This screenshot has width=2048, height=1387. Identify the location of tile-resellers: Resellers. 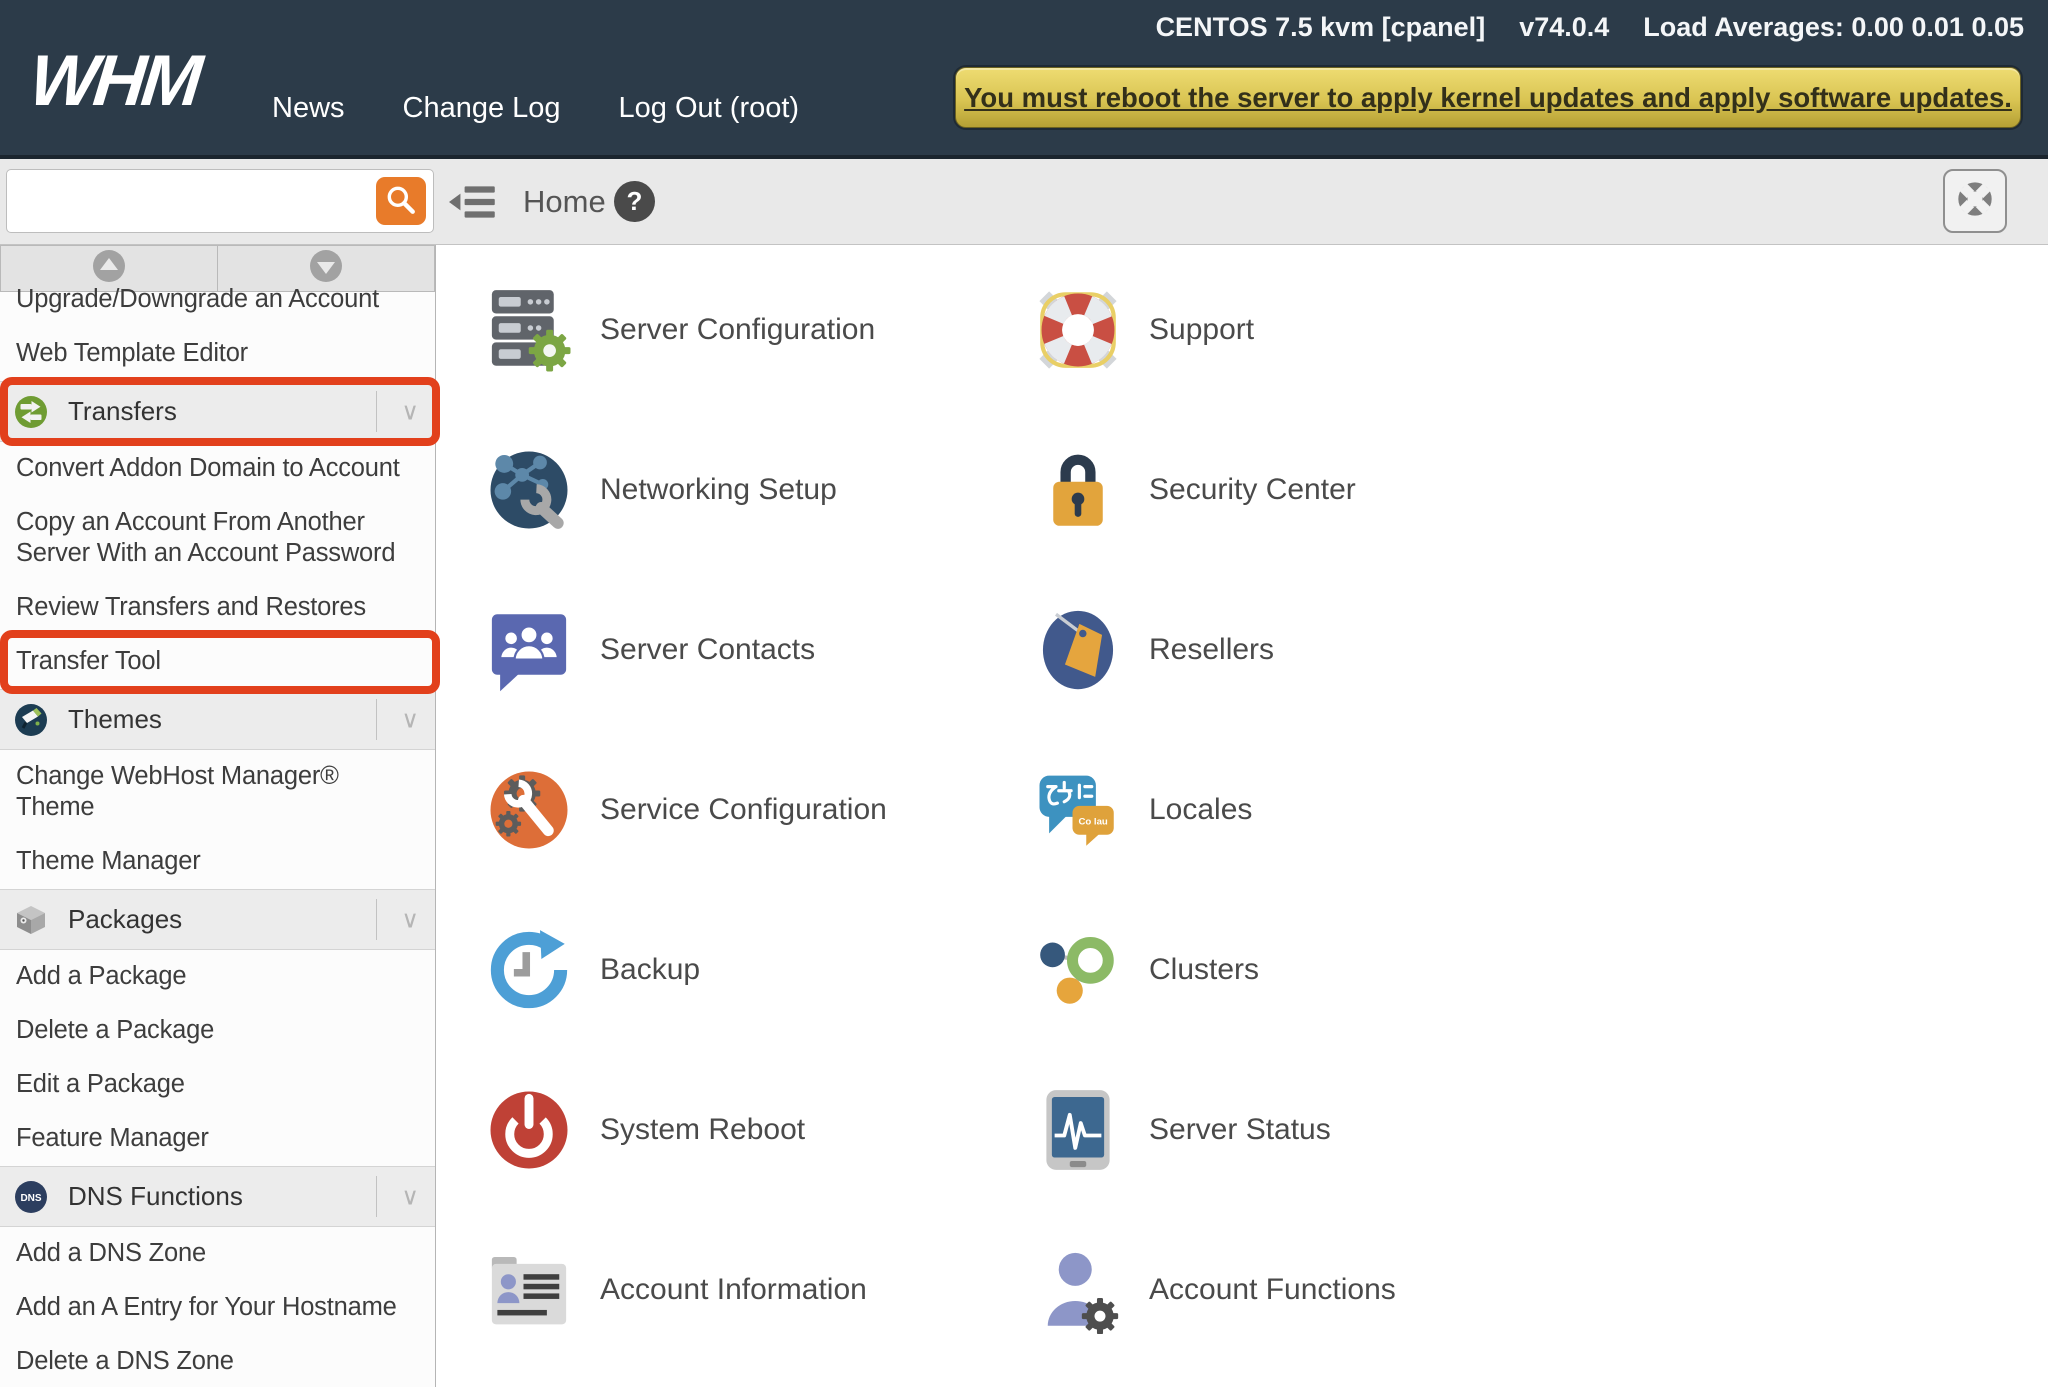
(1394, 650).